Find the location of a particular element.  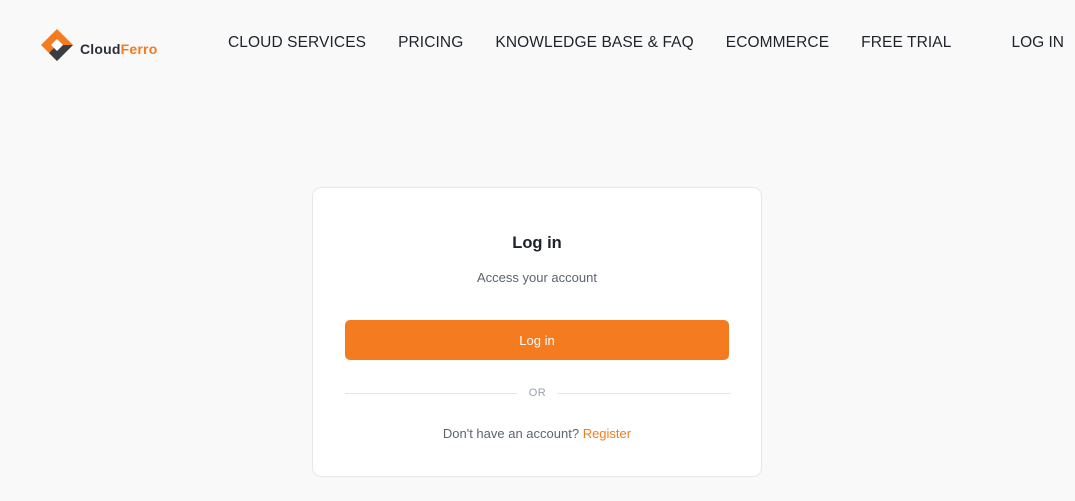

or-divider: OR is located at coordinates (537, 393).